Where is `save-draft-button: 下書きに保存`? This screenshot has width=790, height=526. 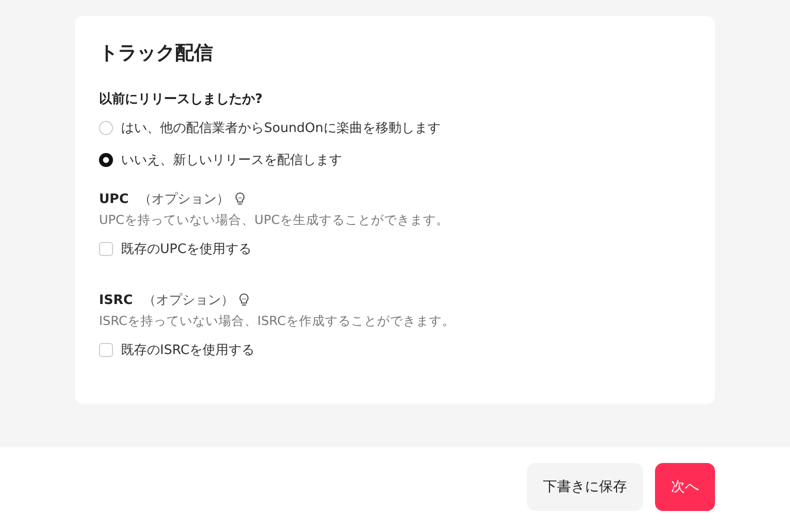
save-draft-button: 下書きに保存 is located at coordinates (585, 486).